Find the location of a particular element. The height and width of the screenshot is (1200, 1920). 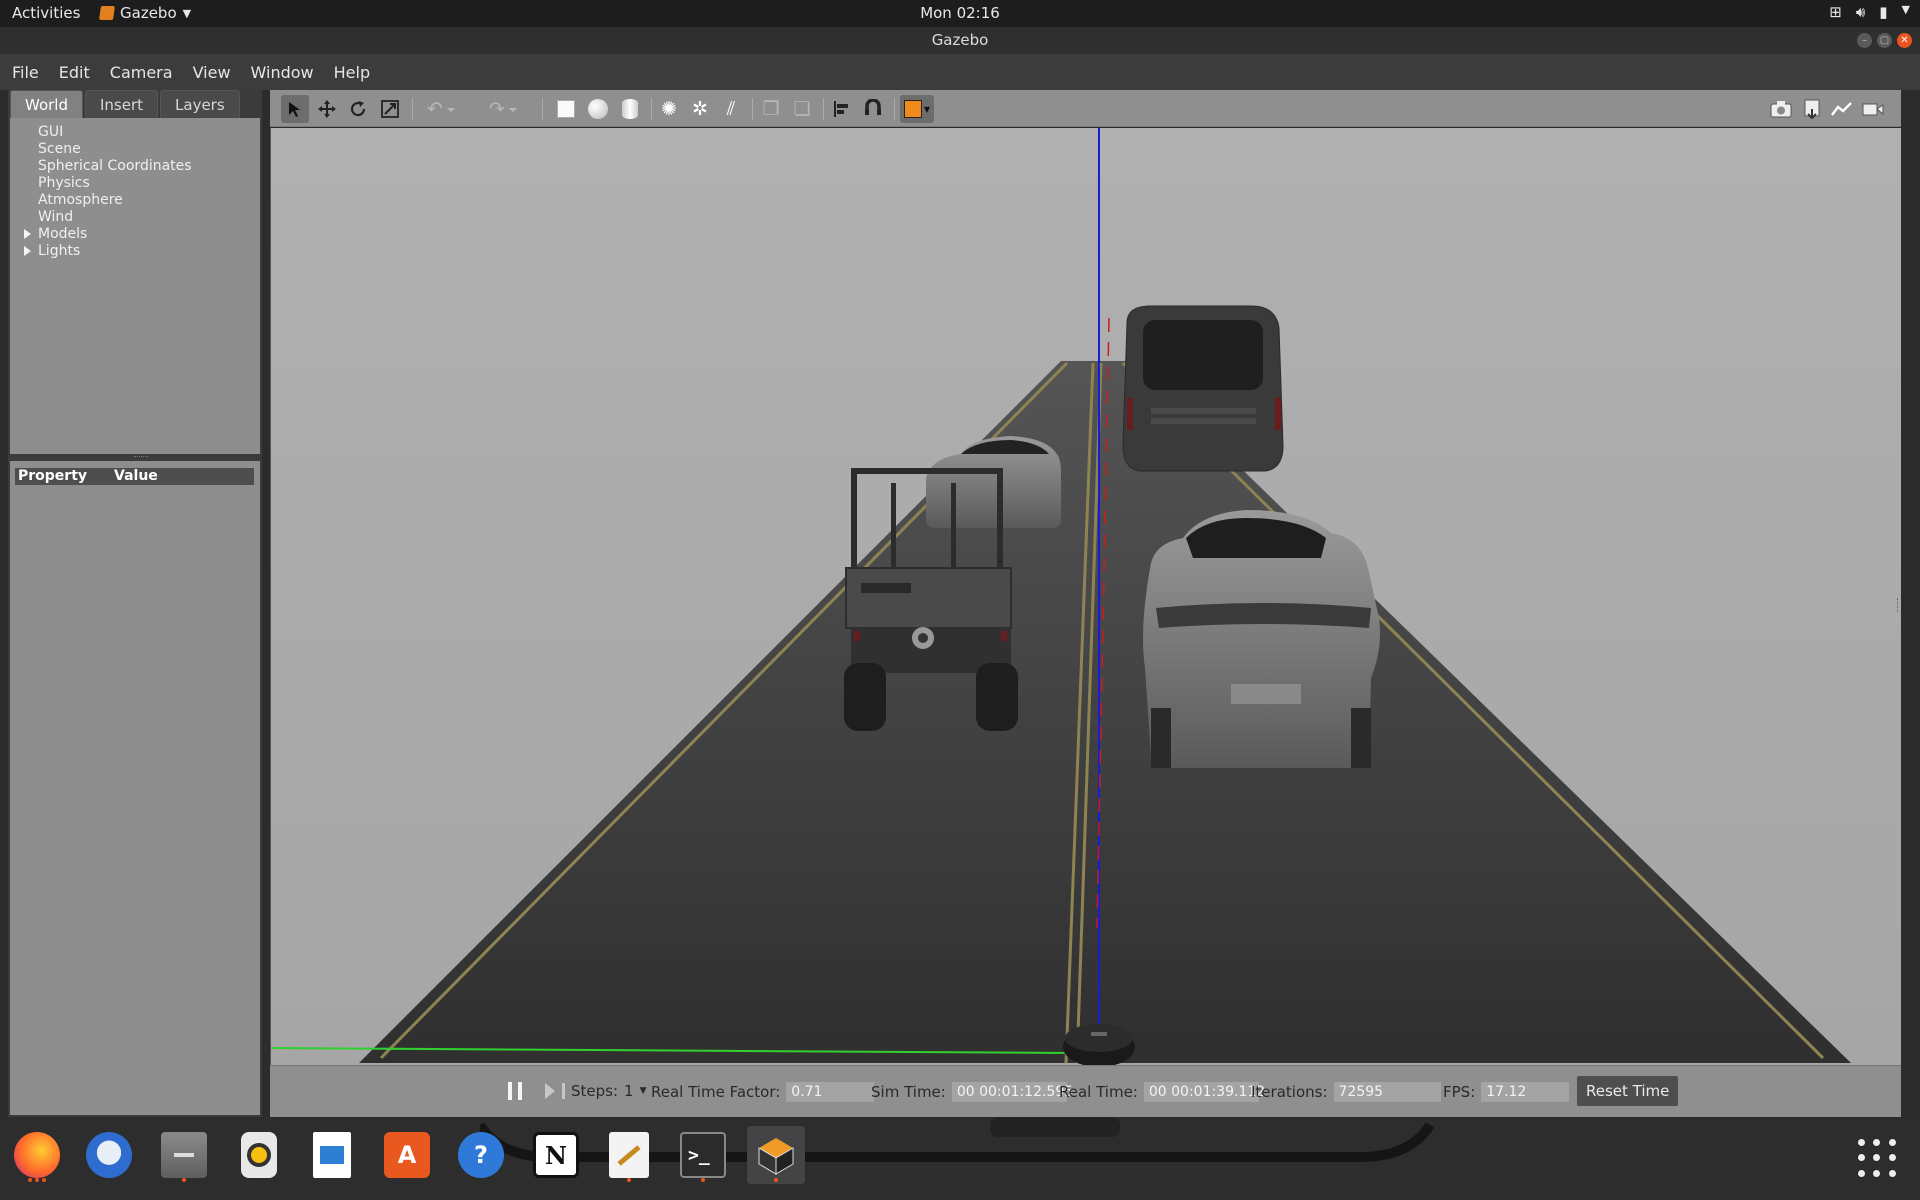

record-video-icon is located at coordinates (1873, 109).